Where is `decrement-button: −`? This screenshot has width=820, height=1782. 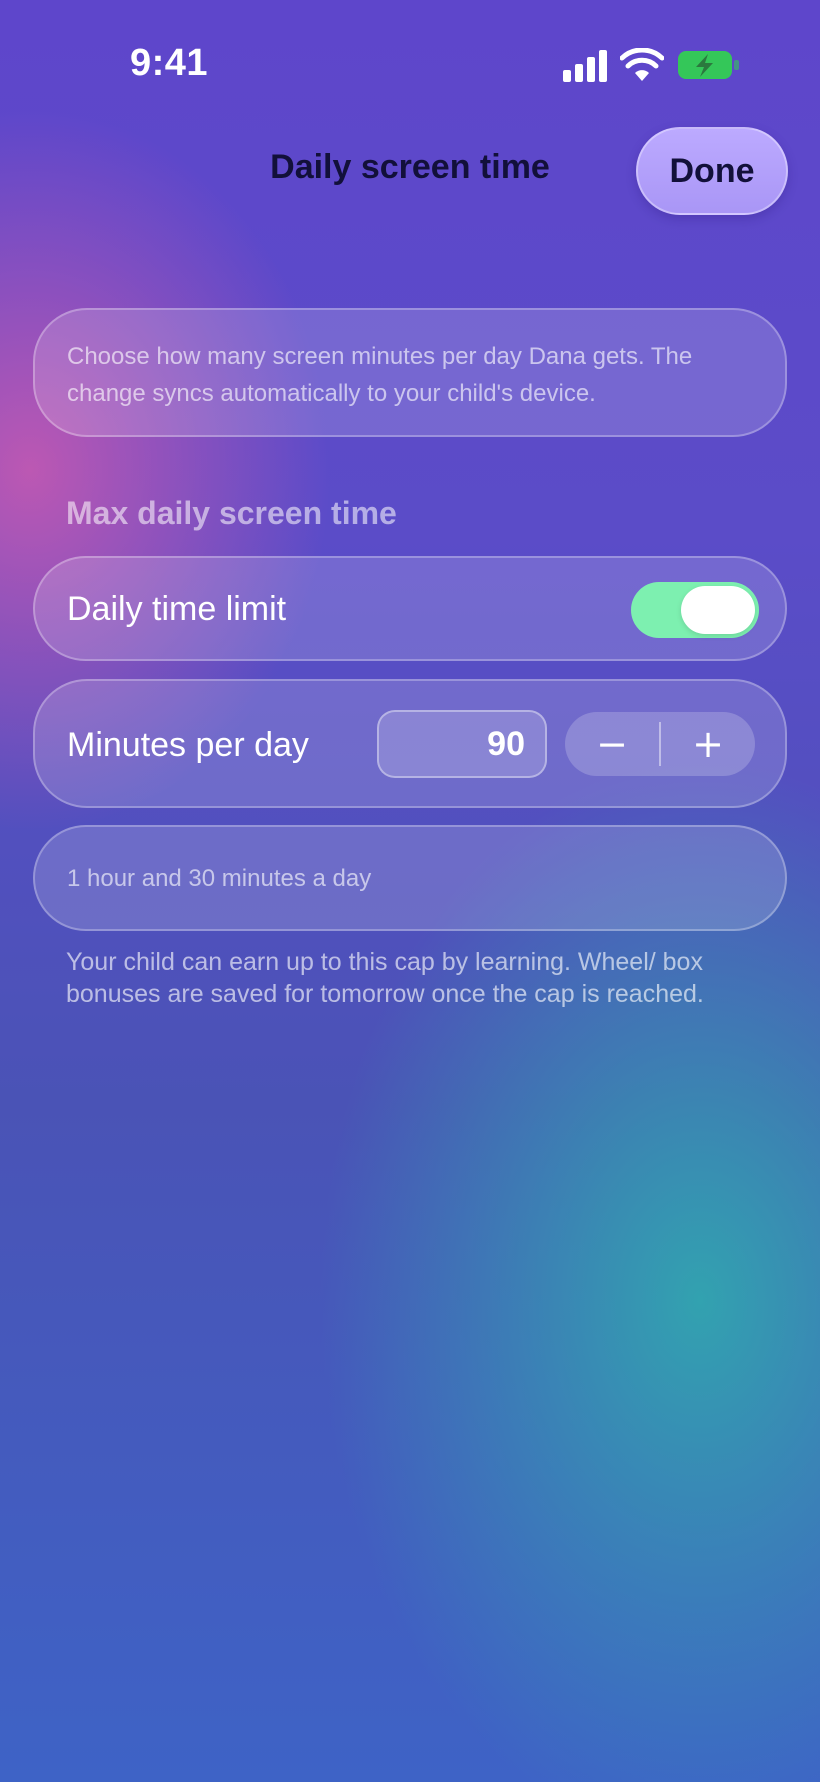 decrement-button: − is located at coordinates (612, 744).